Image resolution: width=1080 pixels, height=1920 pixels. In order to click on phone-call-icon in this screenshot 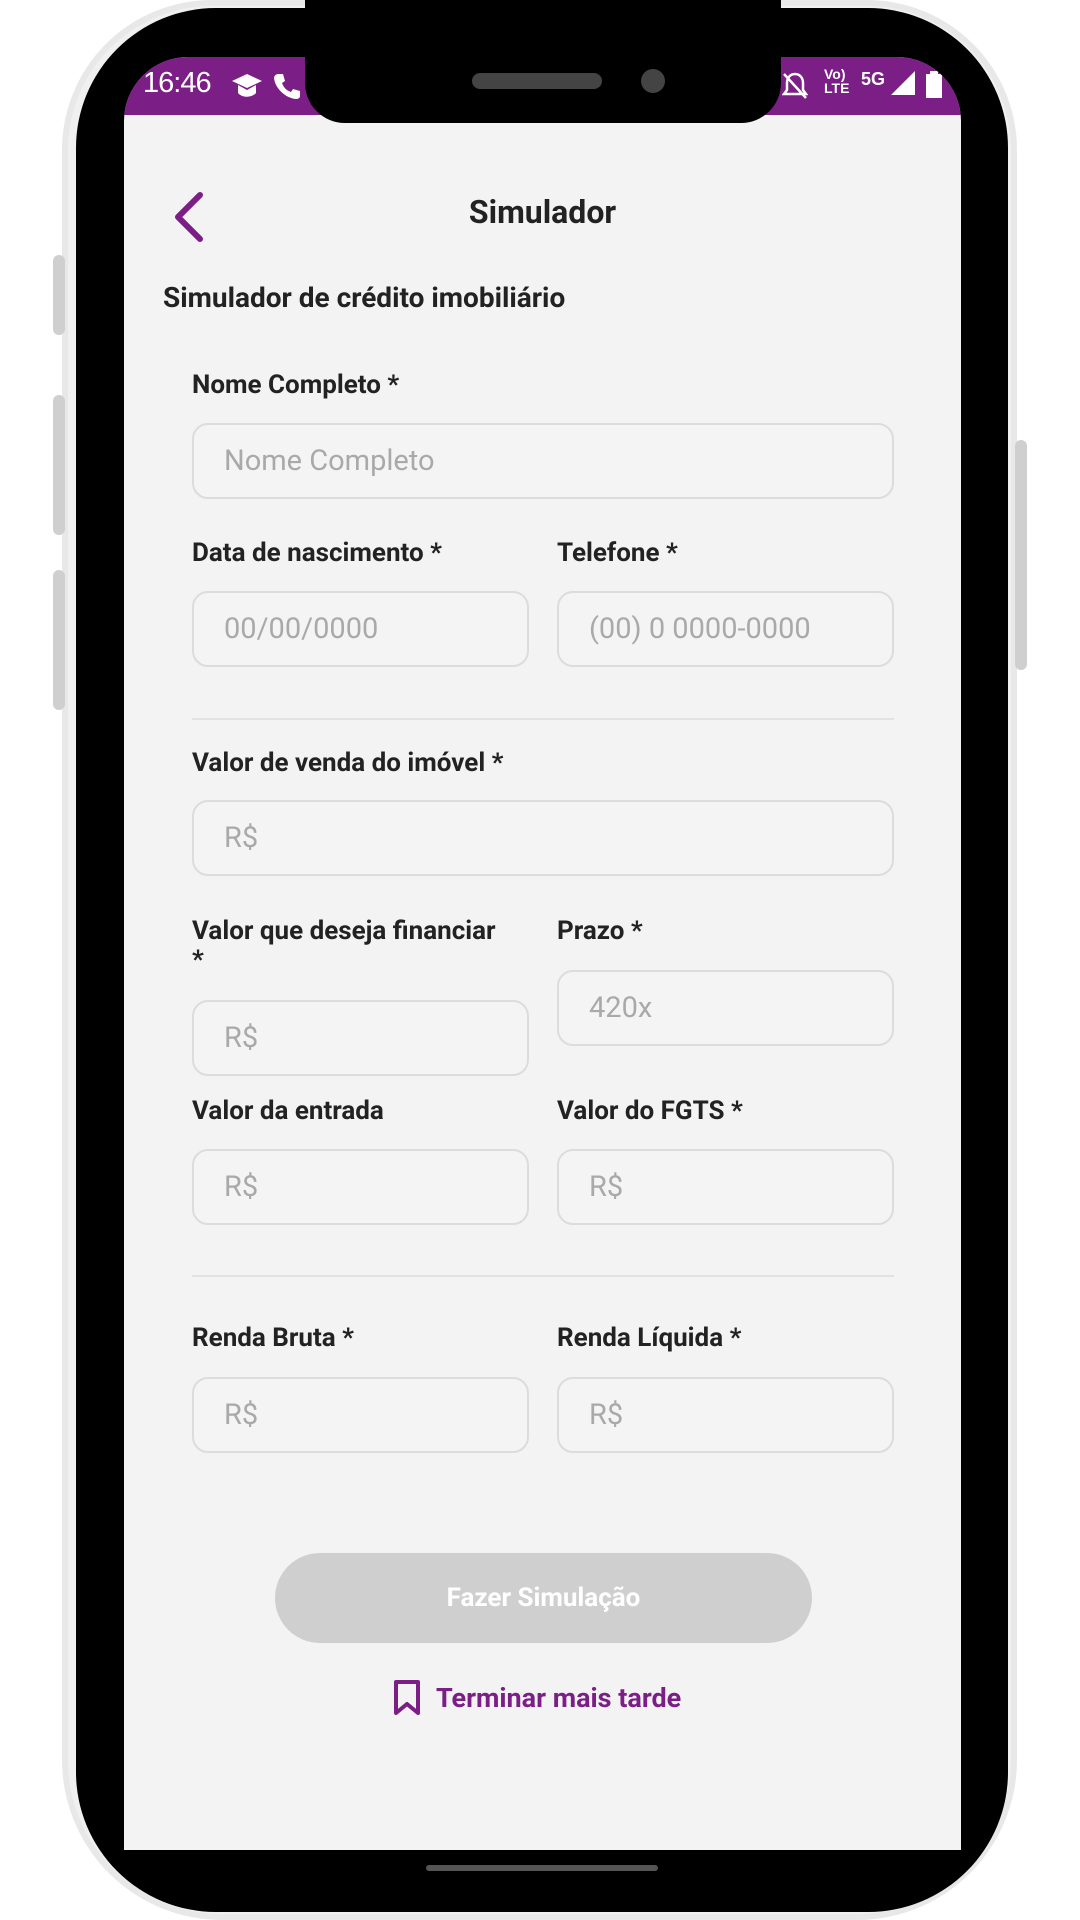, I will do `click(287, 86)`.